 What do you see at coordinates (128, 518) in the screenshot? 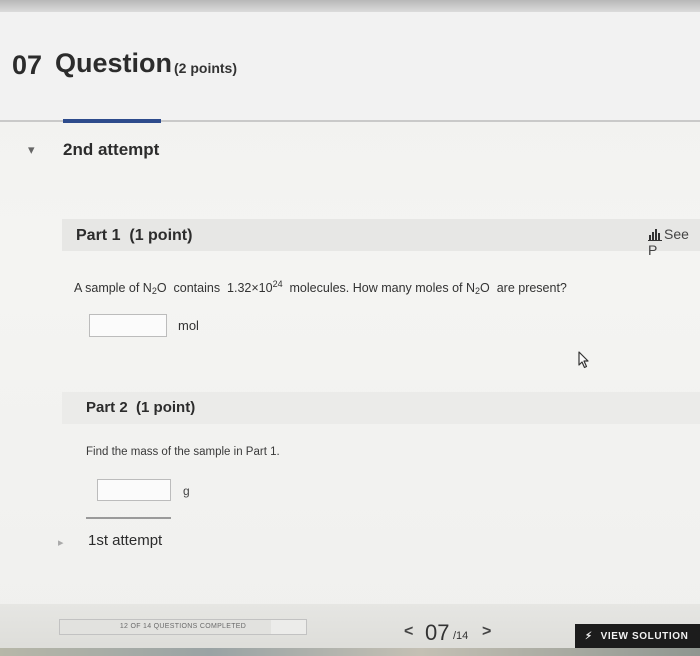
I see `part2-divider` at bounding box center [128, 518].